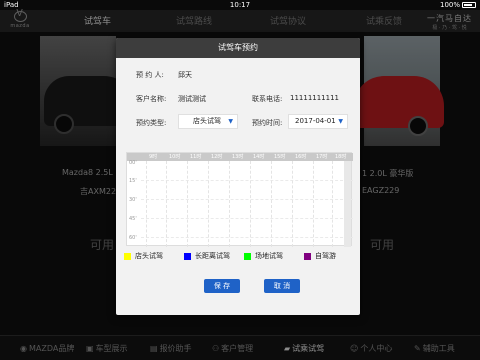 This screenshot has width=480, height=360. I want to click on reservation-person-label: 预 约 人:, so click(150, 75).